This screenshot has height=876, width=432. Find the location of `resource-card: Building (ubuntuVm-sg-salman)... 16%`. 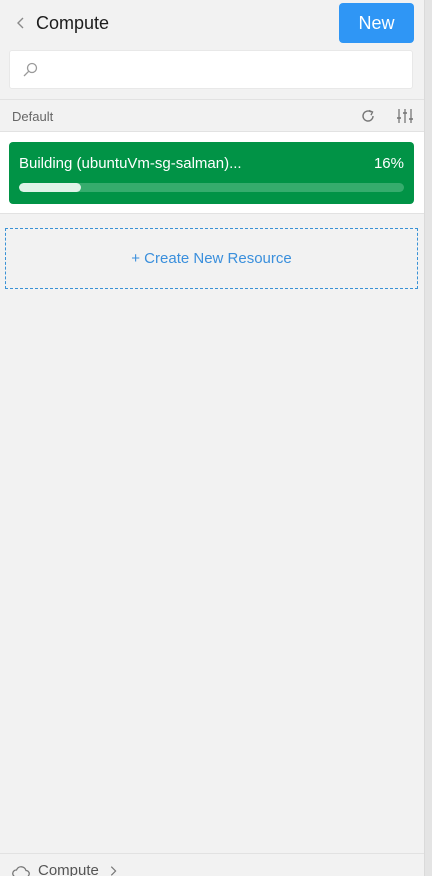

resource-card: Building (ubuntuVm-sg-salman)... 16% is located at coordinates (211, 173).